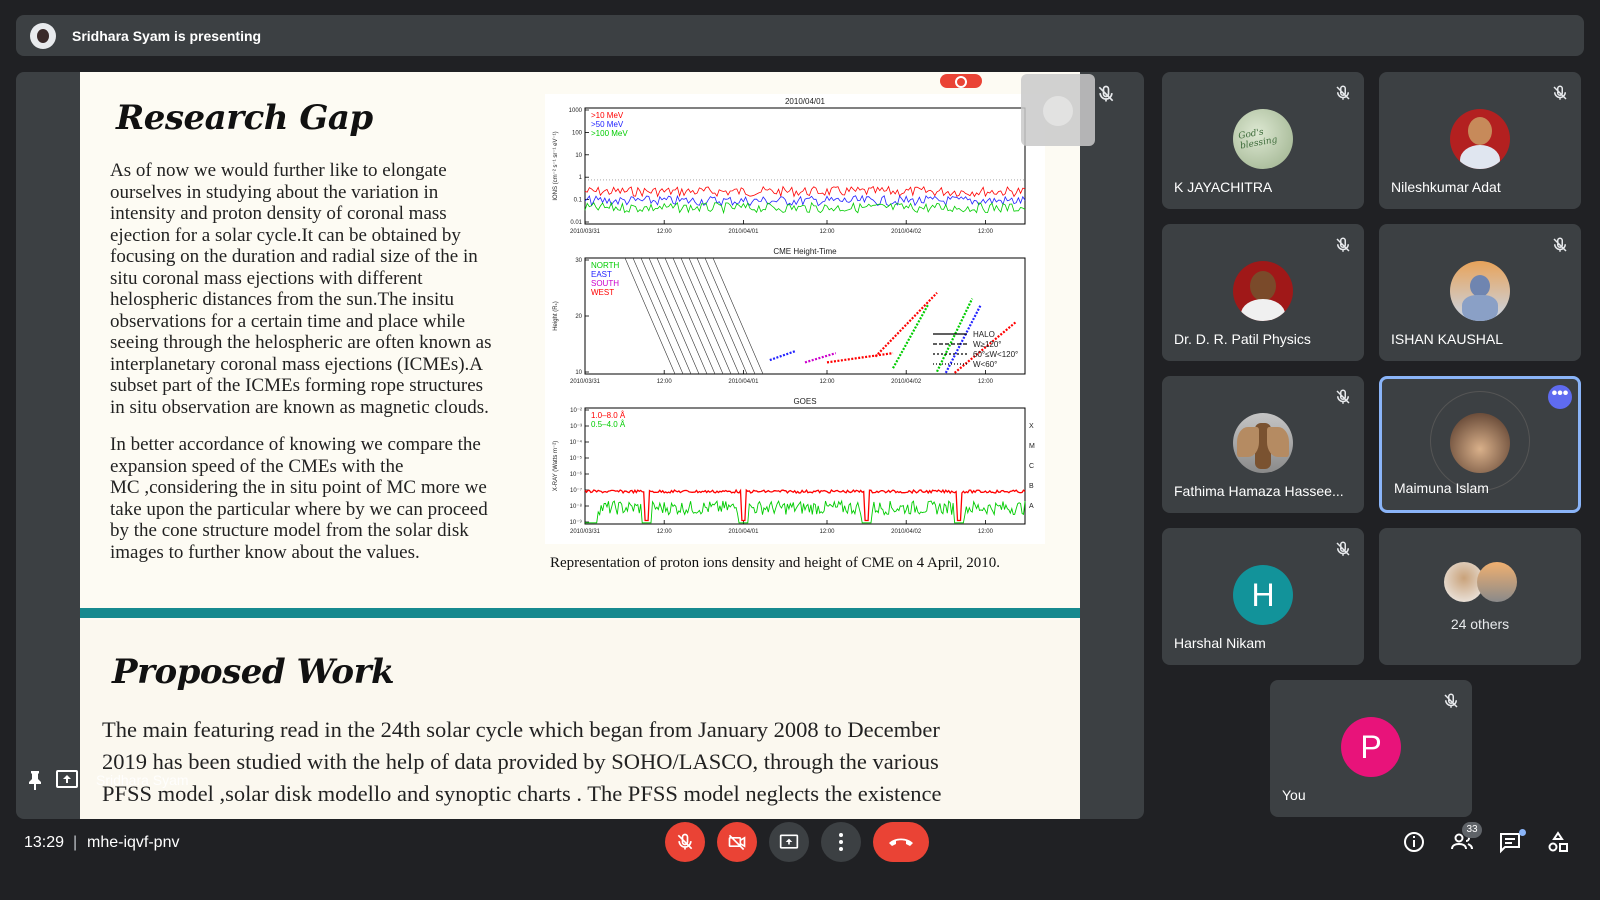 This screenshot has height=900, width=1600. Describe the element at coordinates (576, 442) in the screenshot. I see `y-tick-label: 10⁻⁴` at that location.